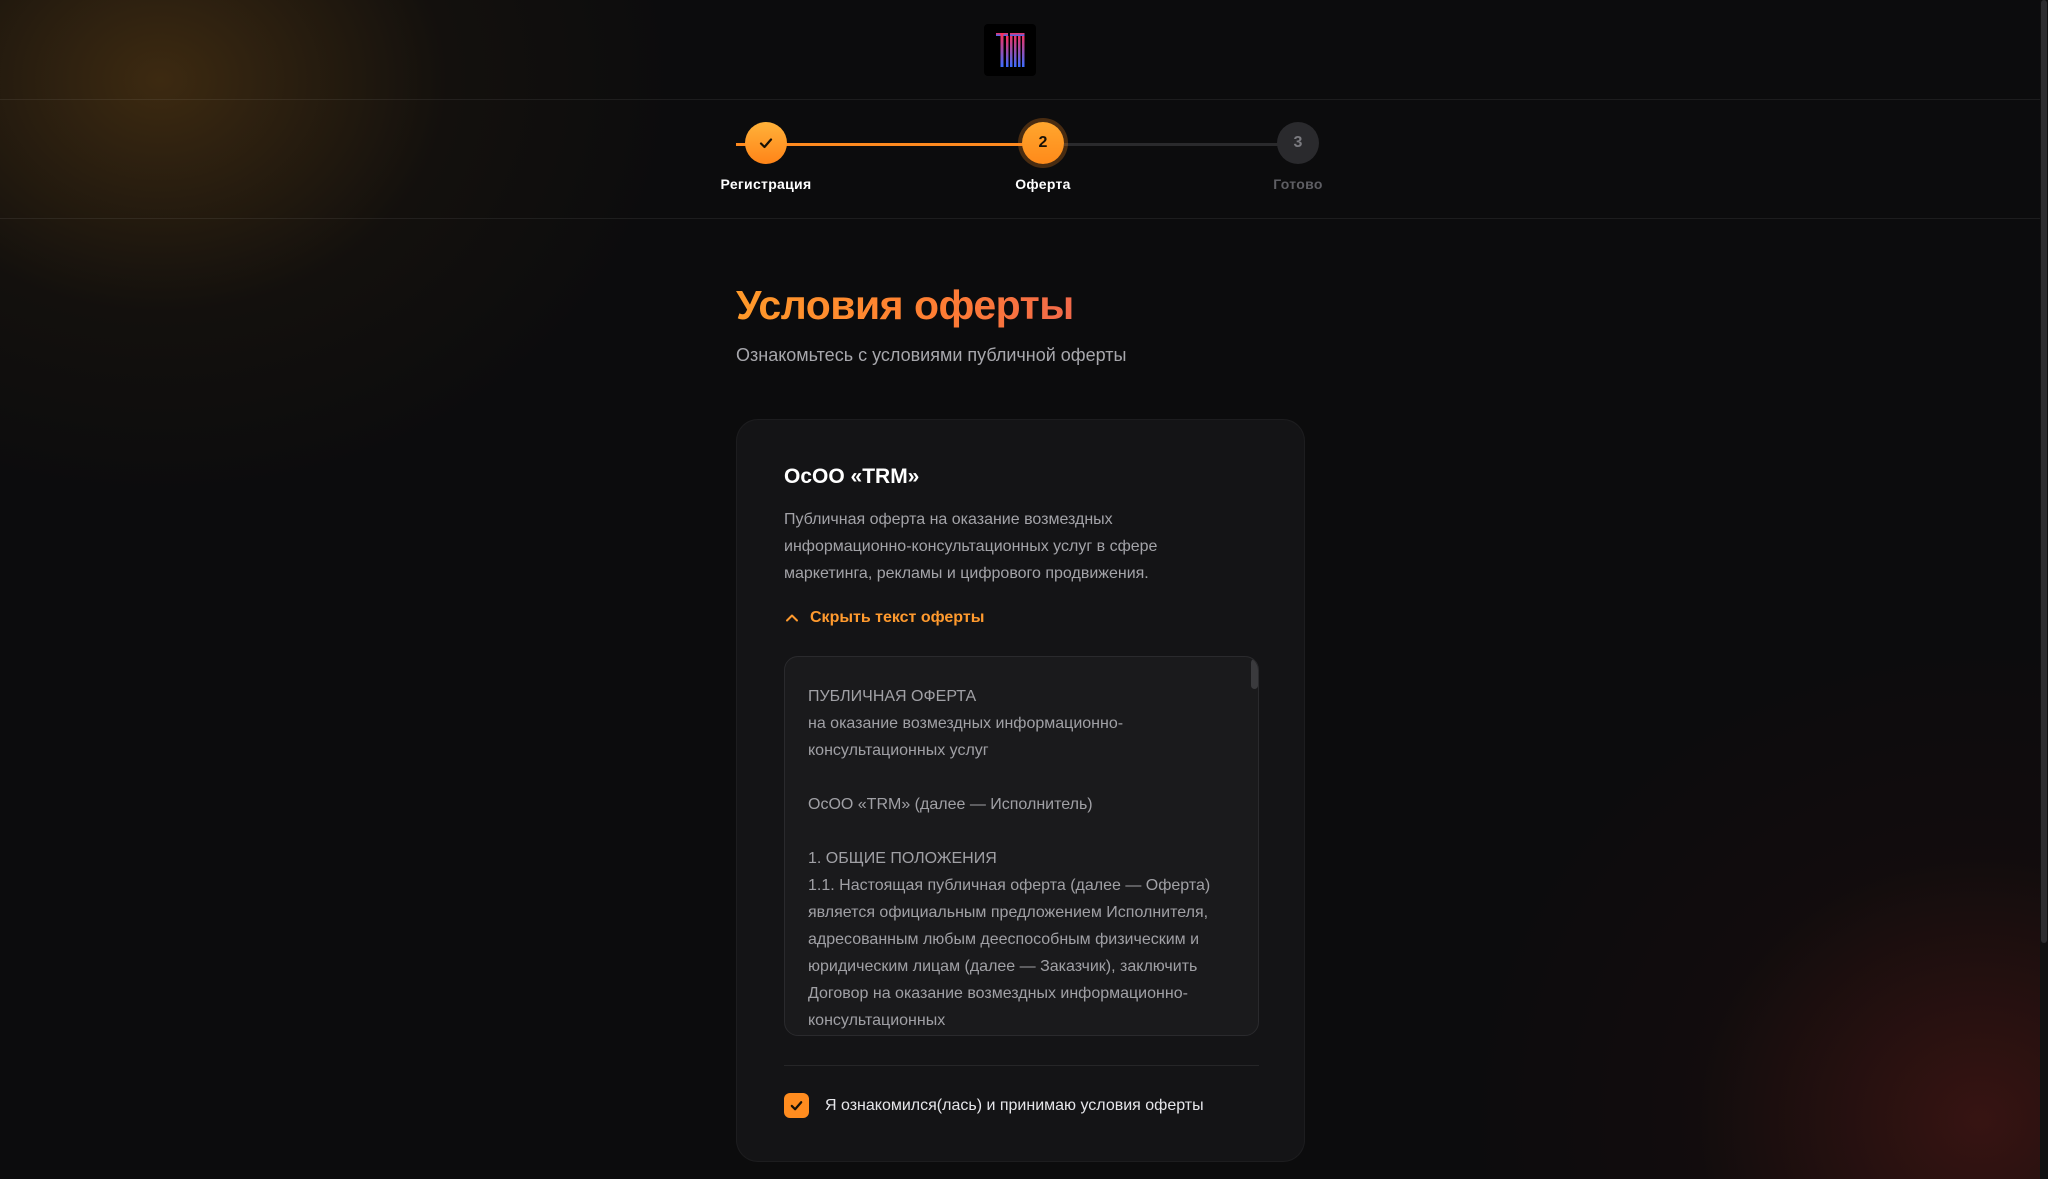 This screenshot has width=2048, height=1179. I want to click on agree-checkbox, so click(796, 1105).